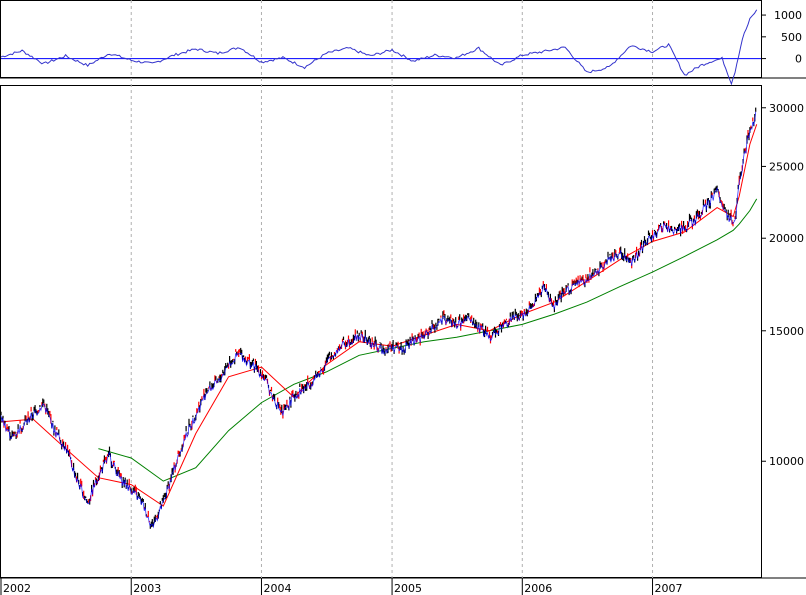  What do you see at coordinates (786, 108) in the screenshot?
I see `price-y-tick-label: 30000` at bounding box center [786, 108].